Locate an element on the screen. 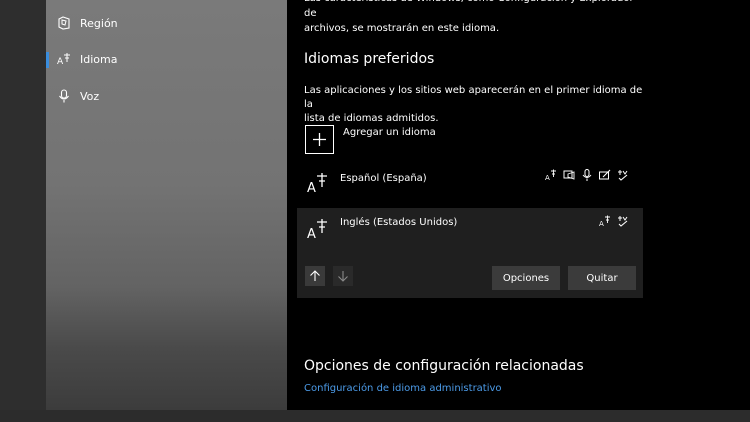 Image resolution: width=750 pixels, height=422 pixels. sidebar-item-label: Idioma is located at coordinates (99, 59).